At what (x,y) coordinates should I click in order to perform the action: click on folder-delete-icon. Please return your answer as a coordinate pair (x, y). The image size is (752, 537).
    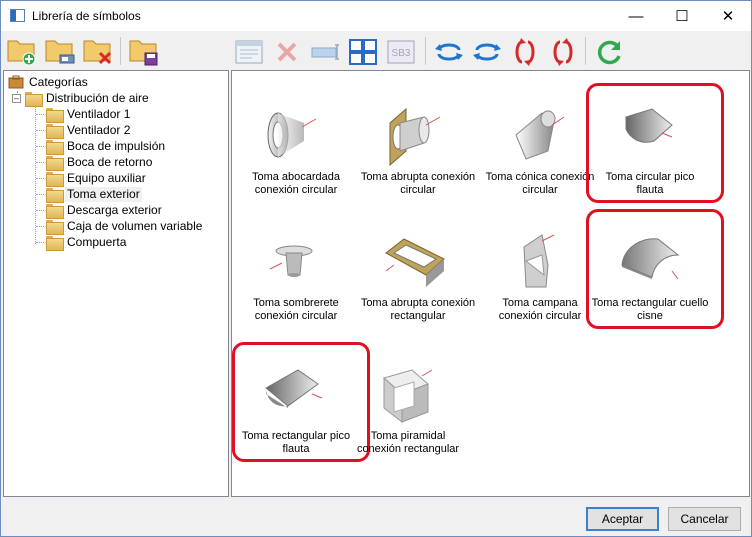
    Looking at the image, I should click on (97, 52).